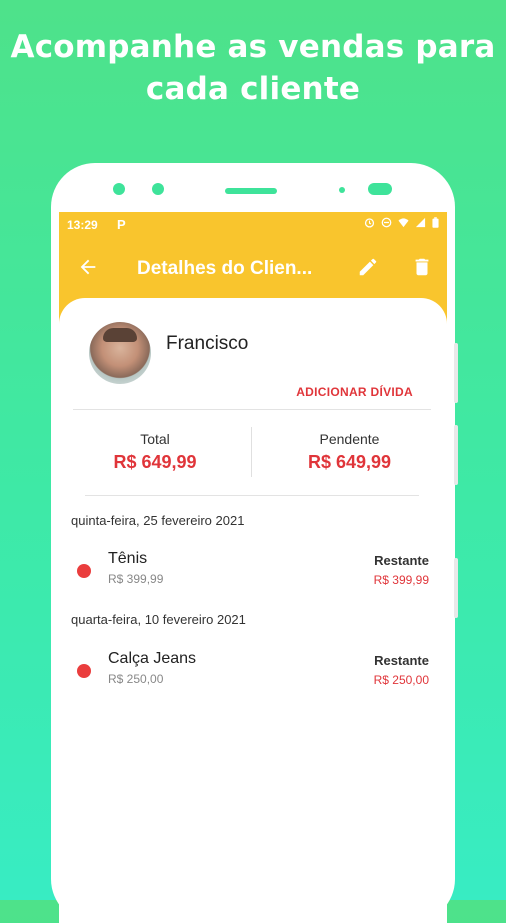  Describe the element at coordinates (253, 68) in the screenshot. I see `promo-headline: Acompanhe as vendas para cada cliente` at that location.